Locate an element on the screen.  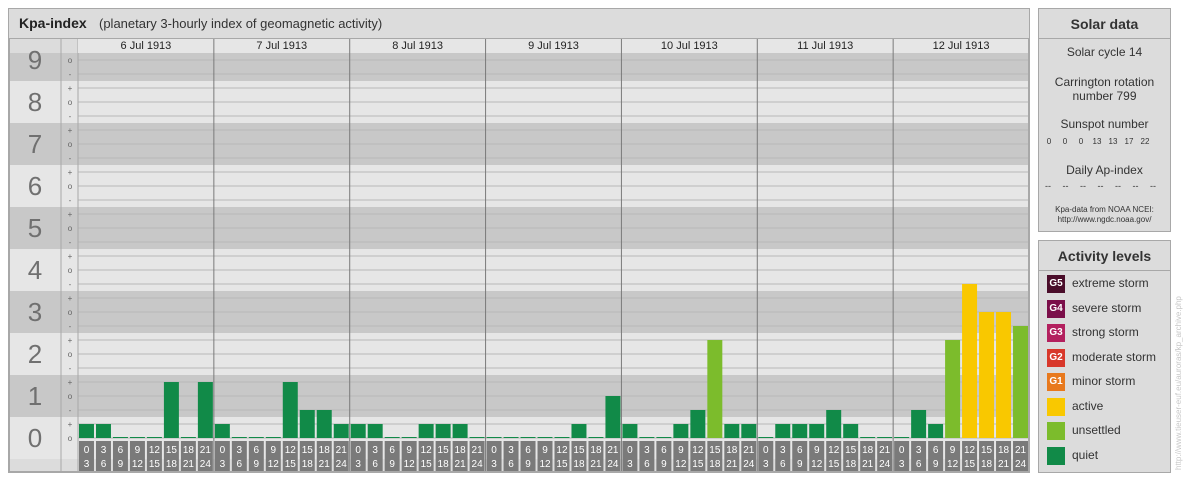
interval-end-label: 12 is located at coordinates (545, 464).